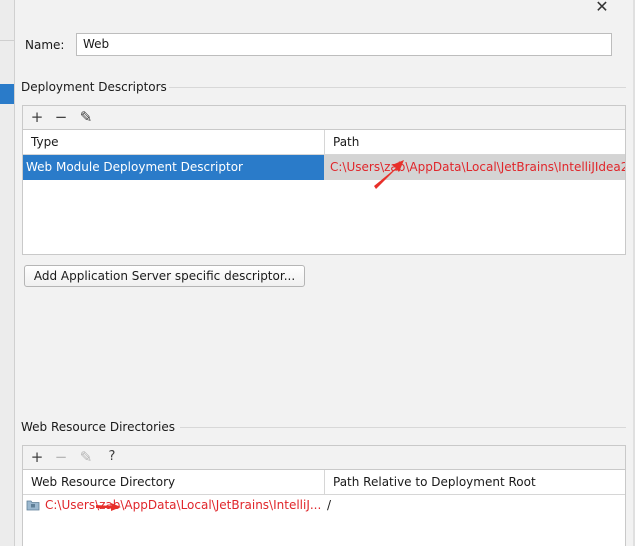 The image size is (635, 546). Describe the element at coordinates (108, 507) in the screenshot. I see `annotation-arrow-lower` at that location.